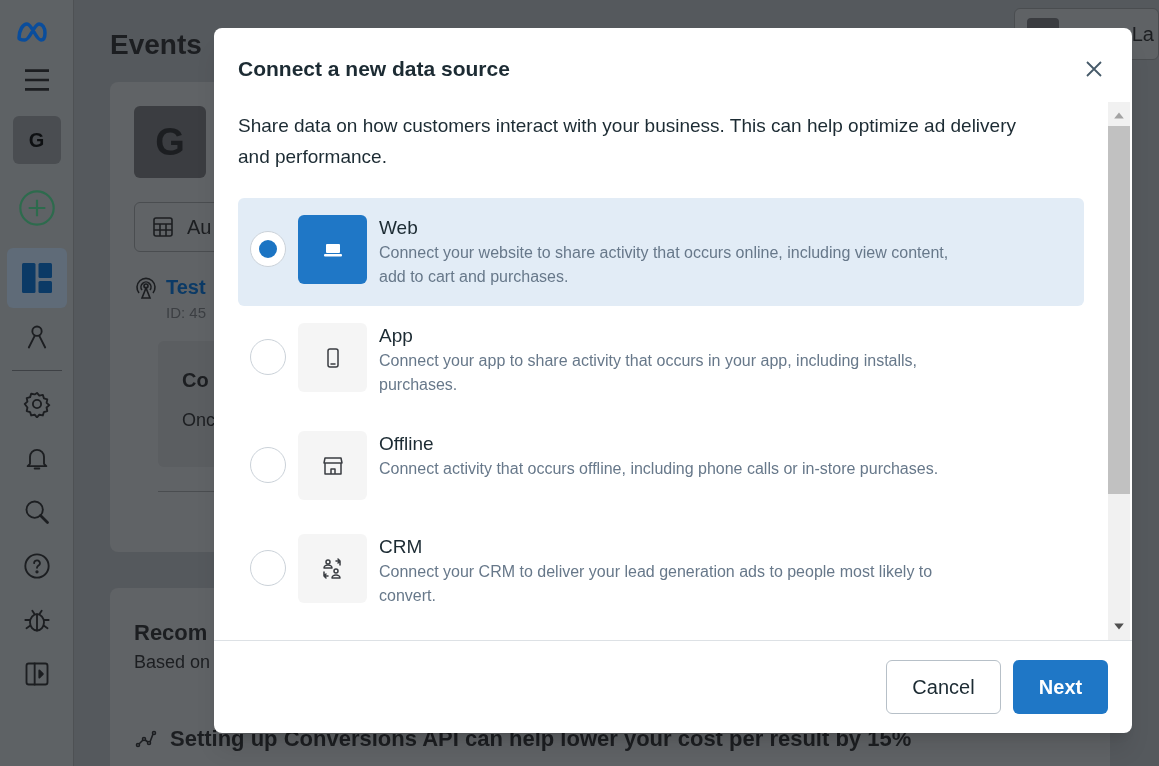 Image resolution: width=1159 pixels, height=766 pixels. I want to click on option-description: Connect your CRM to deliver your lead generation ads to people most likely to convert., so click(656, 584).